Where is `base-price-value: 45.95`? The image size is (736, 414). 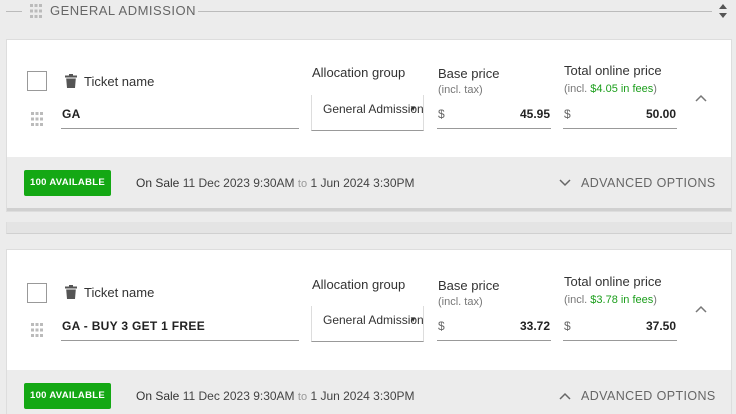 base-price-value: 45.95 is located at coordinates (534, 114).